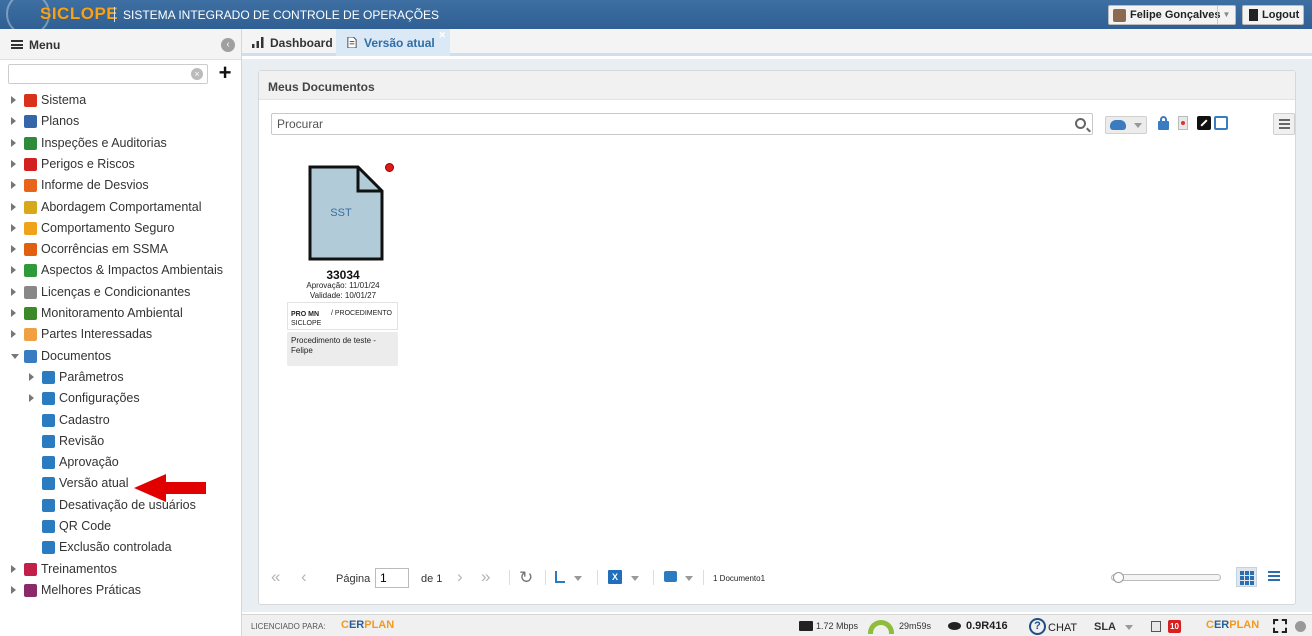 This screenshot has width=1312, height=636. I want to click on tab-versao-atual: Versão atual ✕, so click(393, 42).